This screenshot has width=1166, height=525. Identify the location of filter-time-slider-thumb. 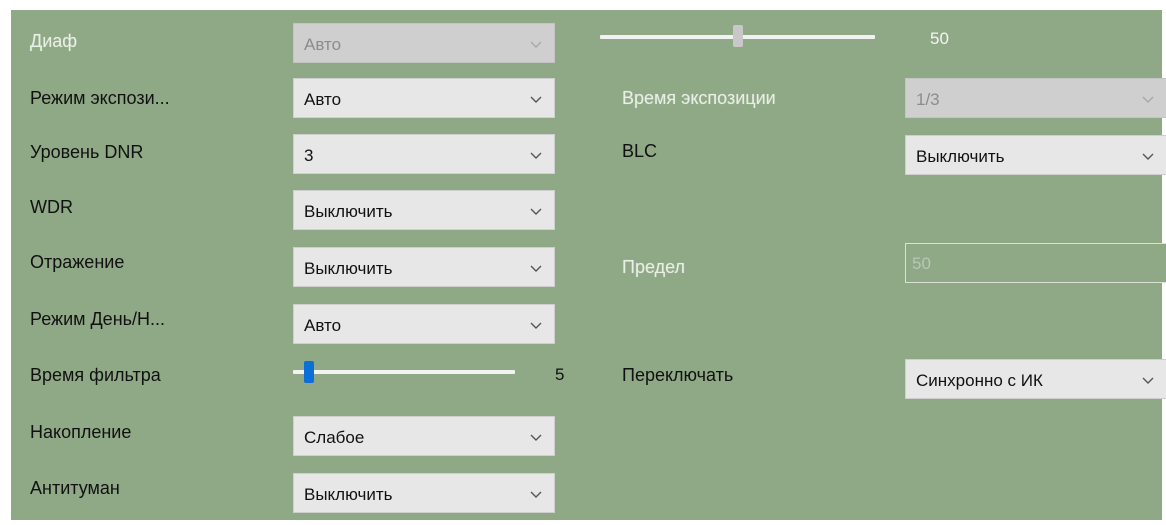
(308, 372).